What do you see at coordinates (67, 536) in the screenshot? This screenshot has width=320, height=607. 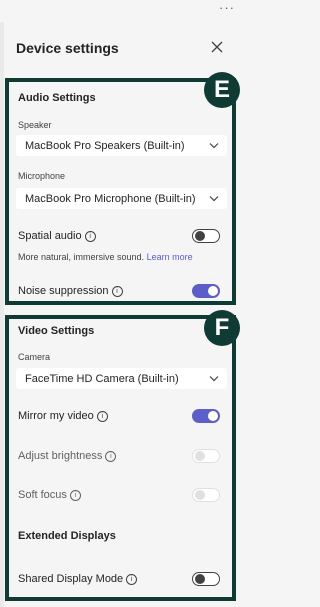 I see `extended-displays-heading: Extended Displays` at bounding box center [67, 536].